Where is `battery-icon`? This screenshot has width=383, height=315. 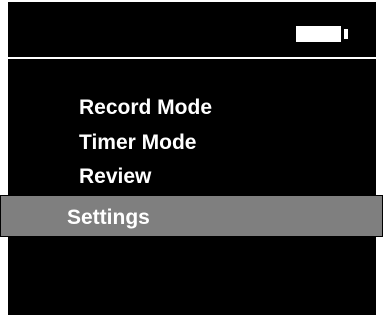 battery-icon is located at coordinates (324, 34).